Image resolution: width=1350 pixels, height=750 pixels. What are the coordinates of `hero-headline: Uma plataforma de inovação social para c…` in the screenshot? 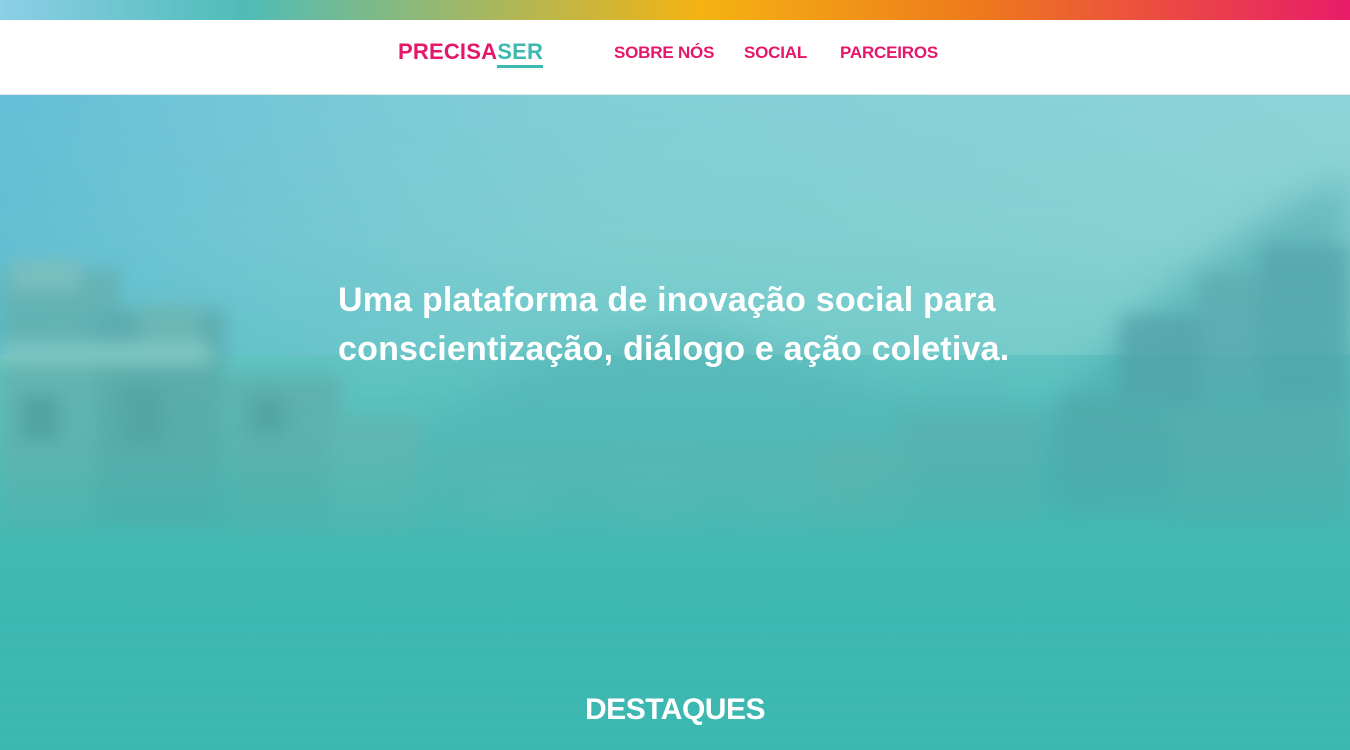 It's located at (674, 324).